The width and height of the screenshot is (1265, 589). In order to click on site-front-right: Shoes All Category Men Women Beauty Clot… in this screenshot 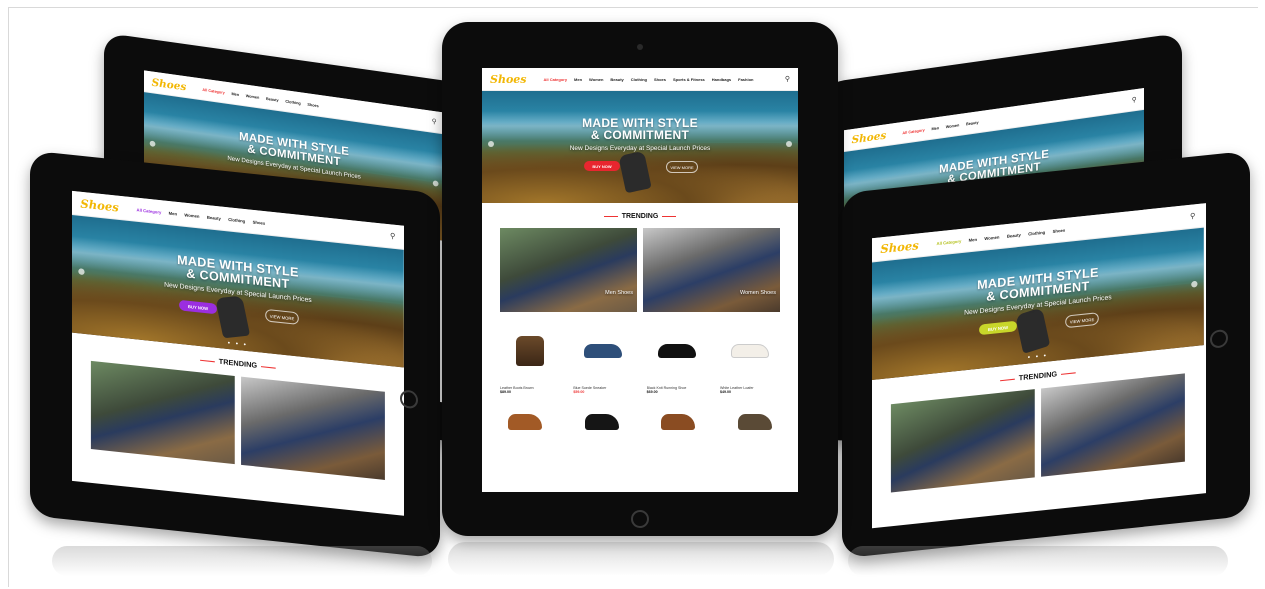, I will do `click(1038, 348)`.